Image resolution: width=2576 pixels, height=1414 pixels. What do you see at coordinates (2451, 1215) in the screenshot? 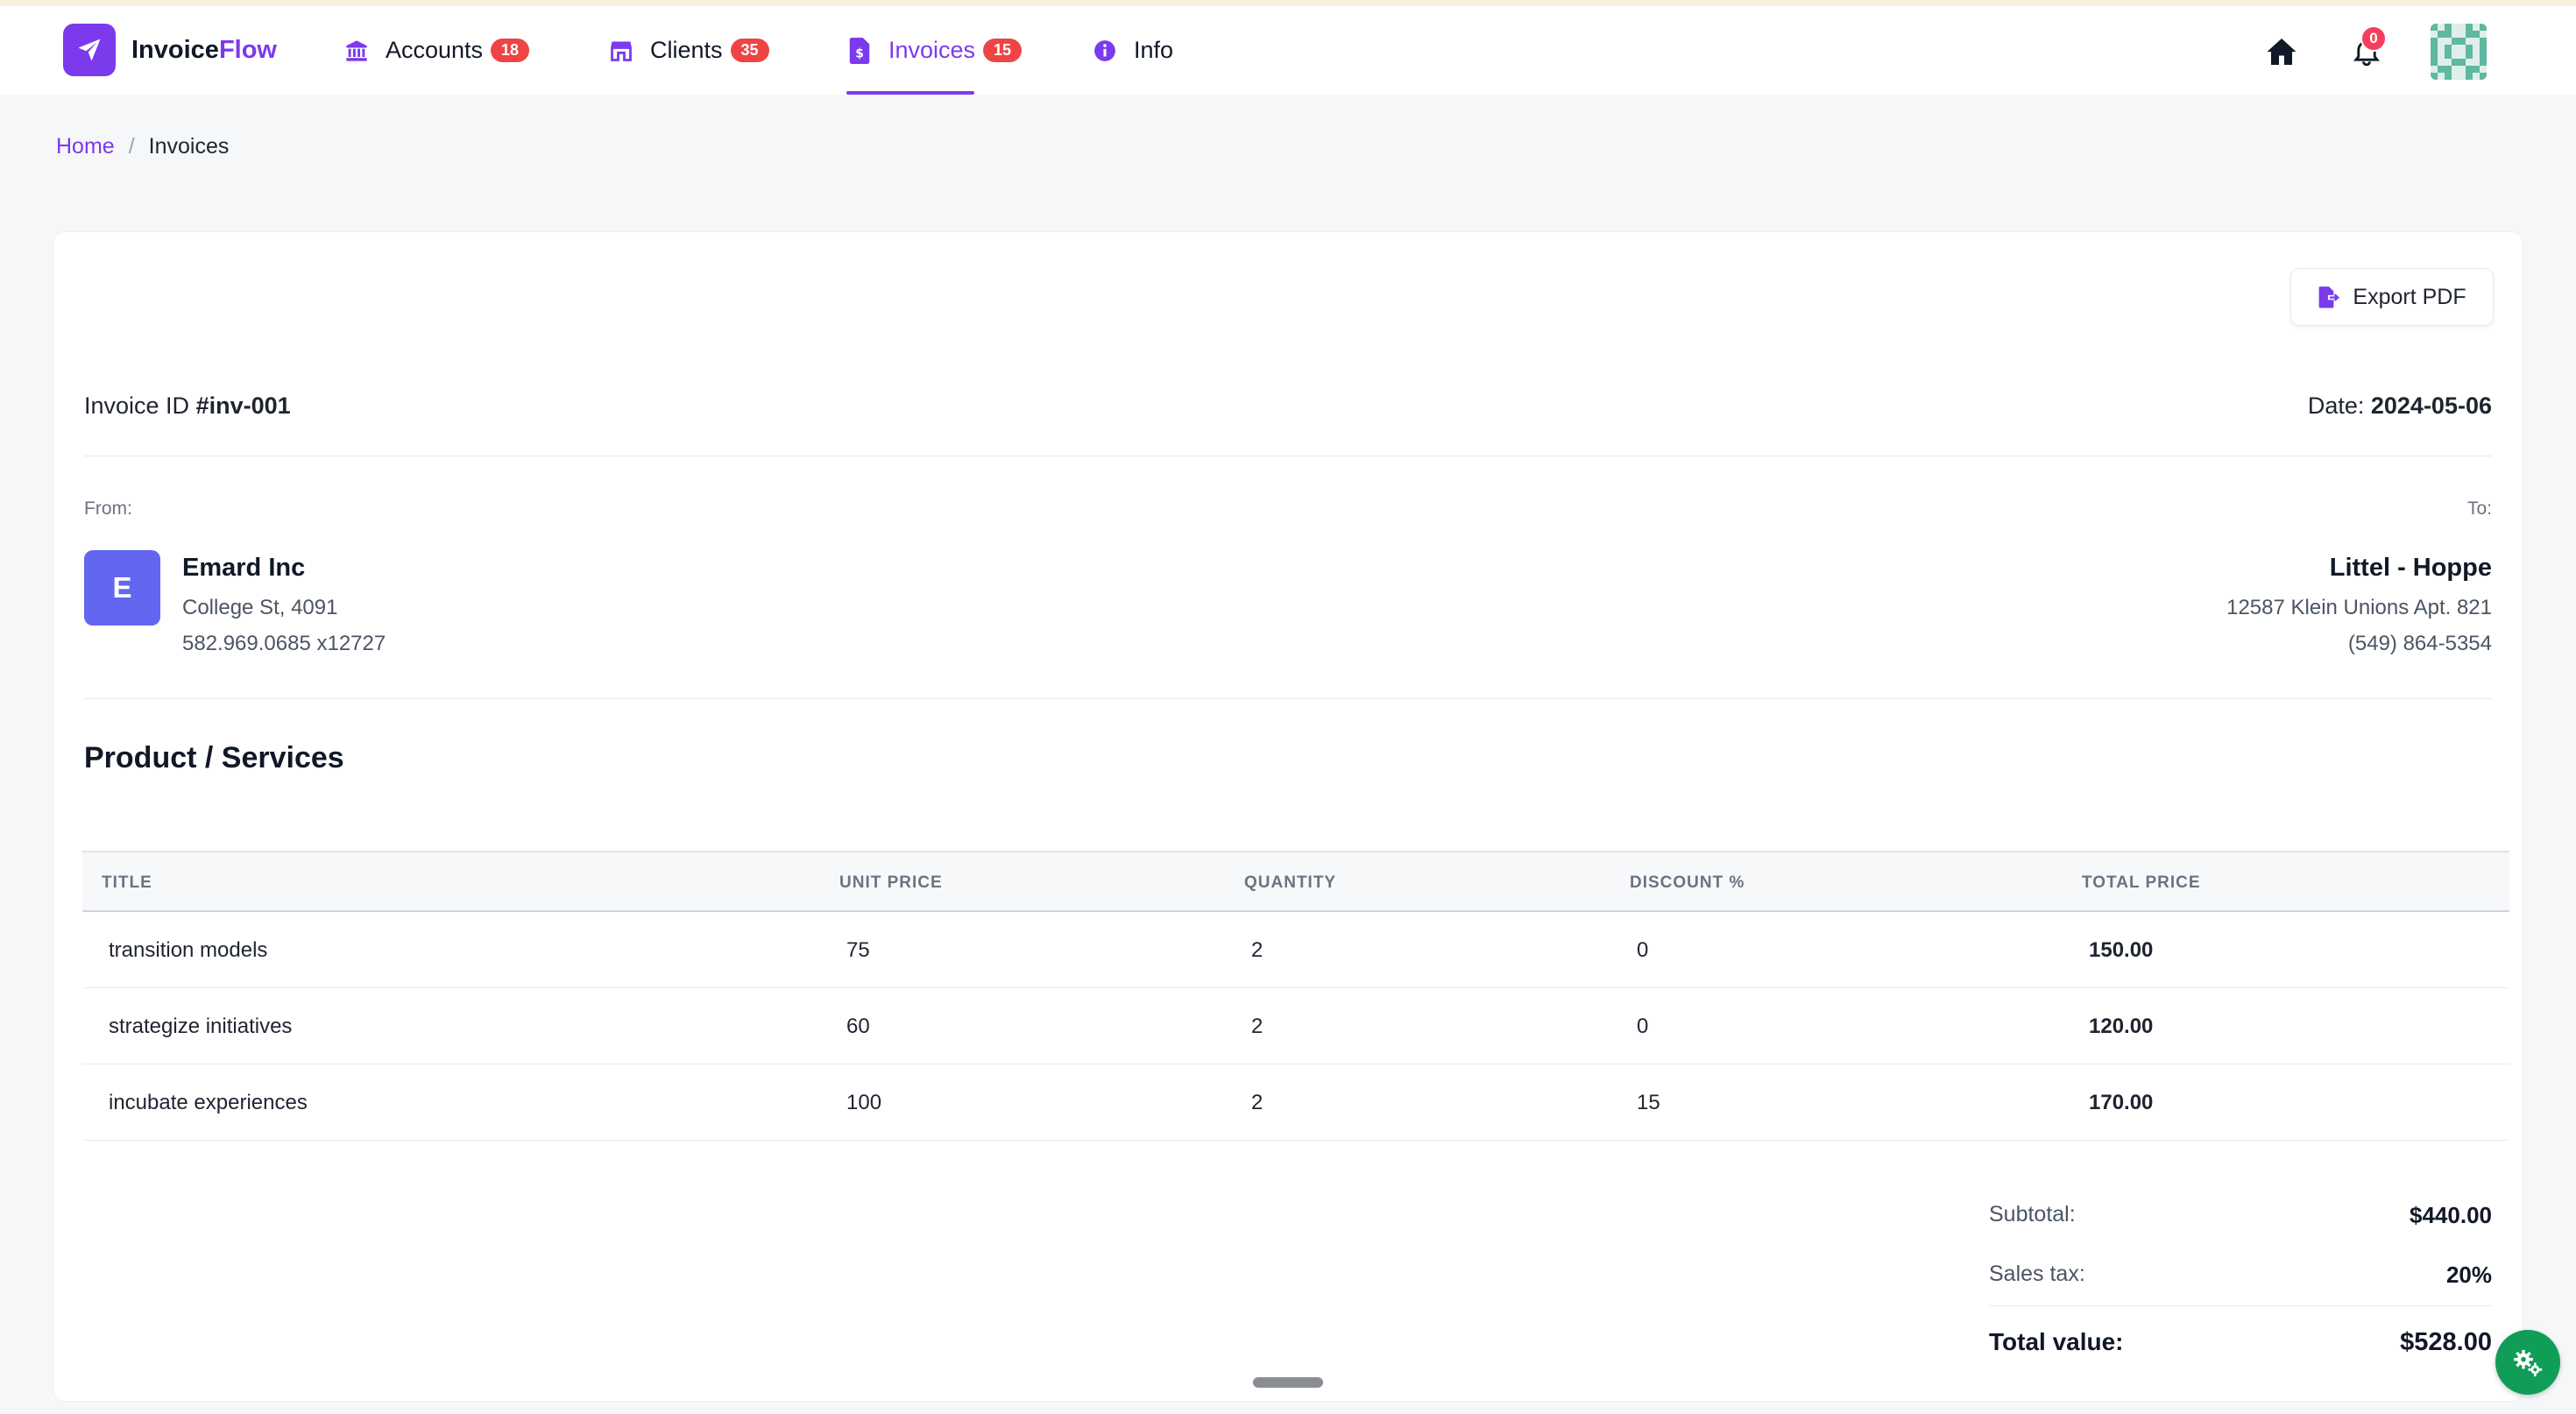
I see `subtotal-value: $440.00` at bounding box center [2451, 1215].